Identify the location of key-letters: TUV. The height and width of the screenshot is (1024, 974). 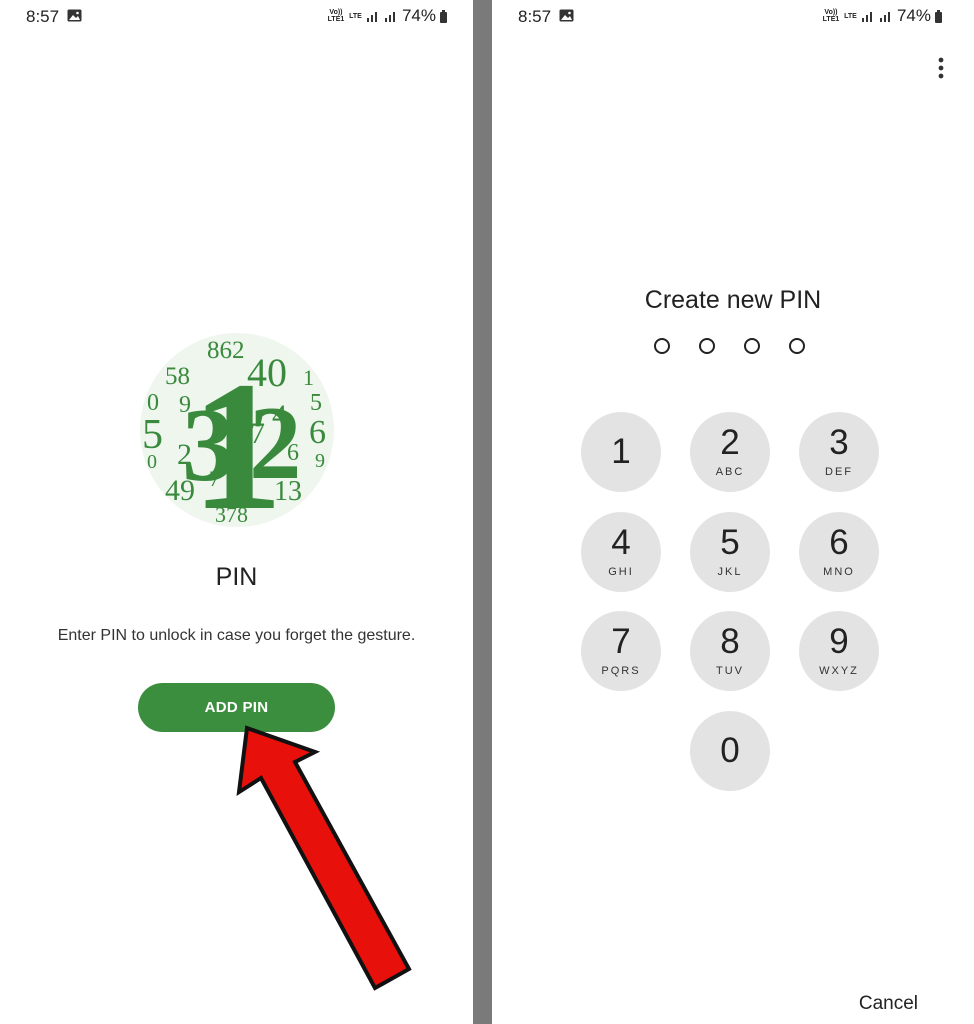
(730, 671).